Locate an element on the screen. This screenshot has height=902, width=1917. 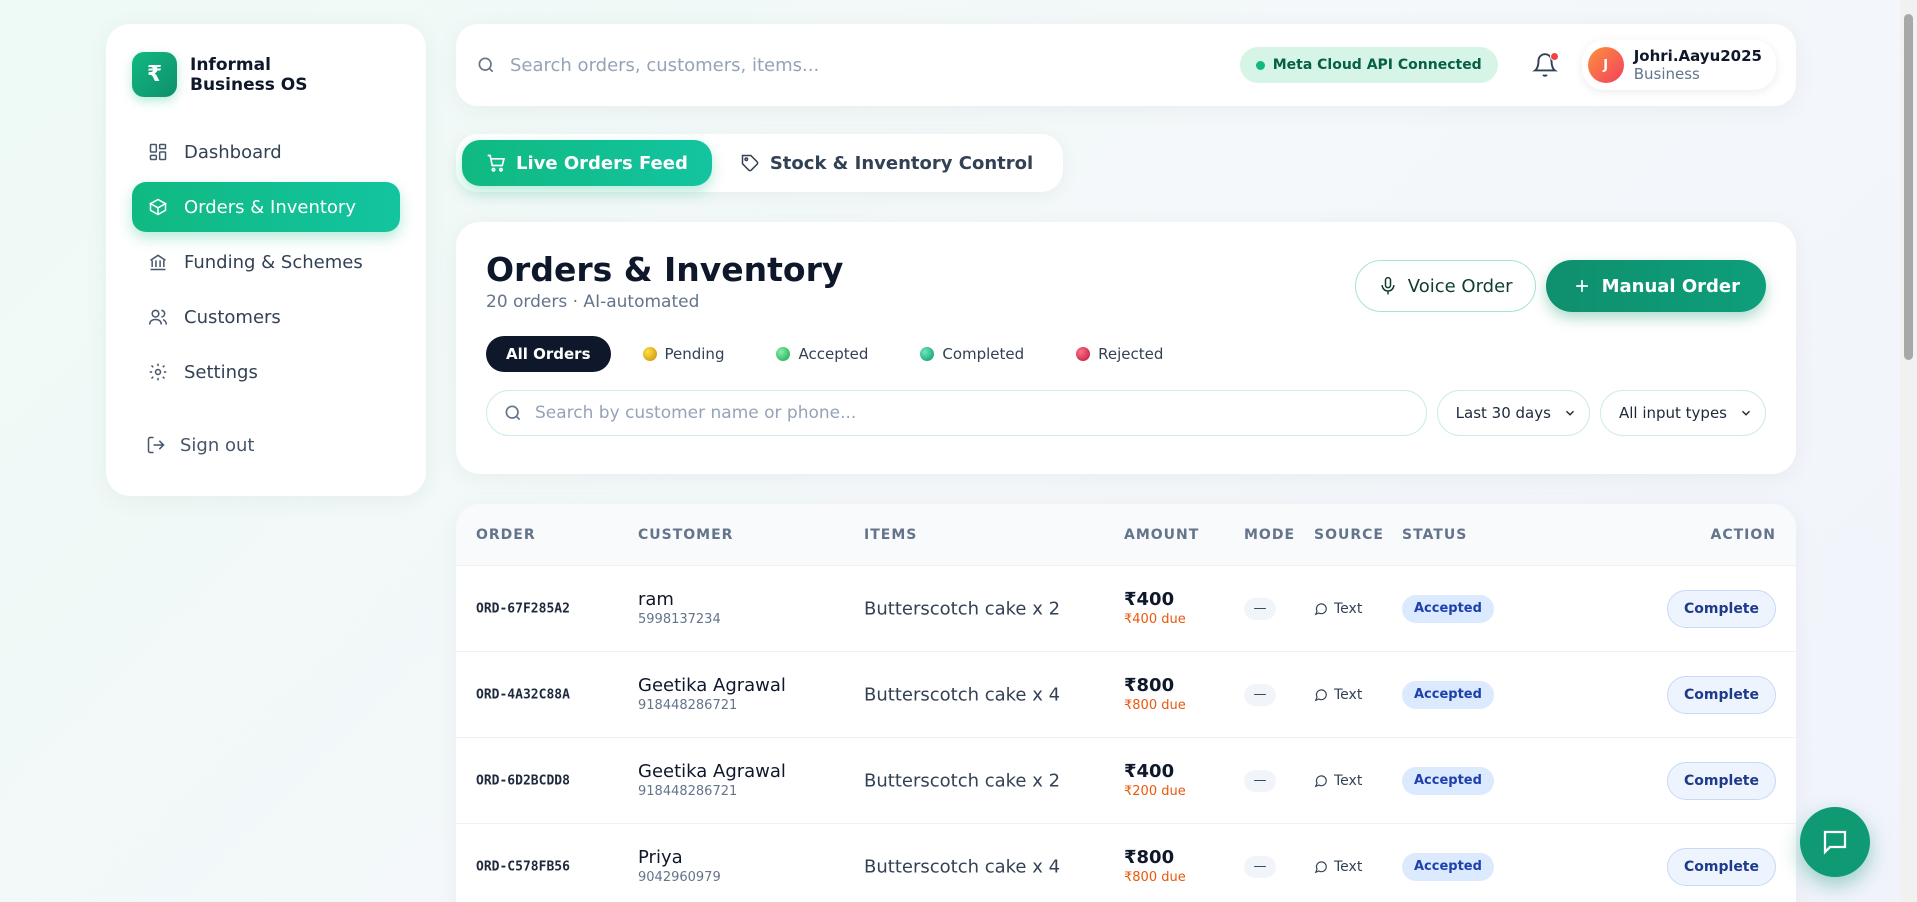
filter-label: Pending is located at coordinates (694, 354).